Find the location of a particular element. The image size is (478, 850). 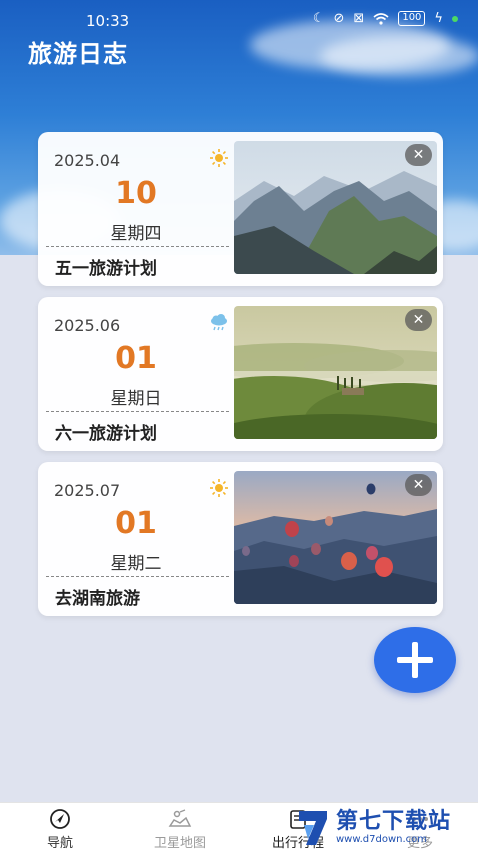

page-title: 旅游日志 is located at coordinates (78, 54).